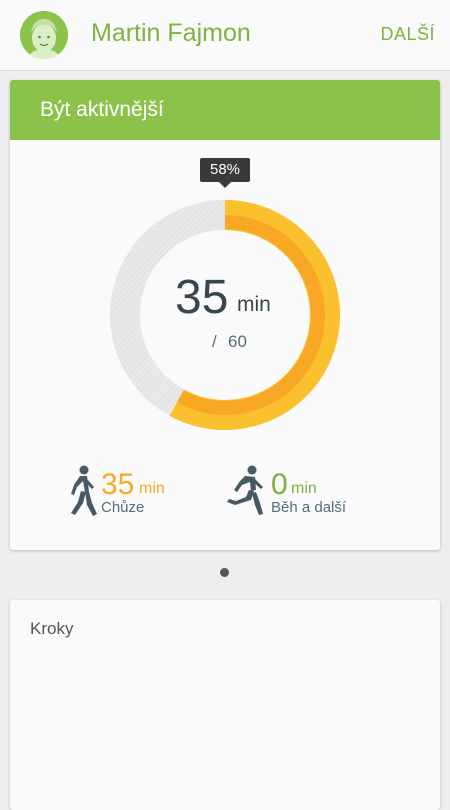 The height and width of the screenshot is (810, 450). Describe the element at coordinates (279, 484) in the screenshot. I see `running-minutes-value: 0` at that location.